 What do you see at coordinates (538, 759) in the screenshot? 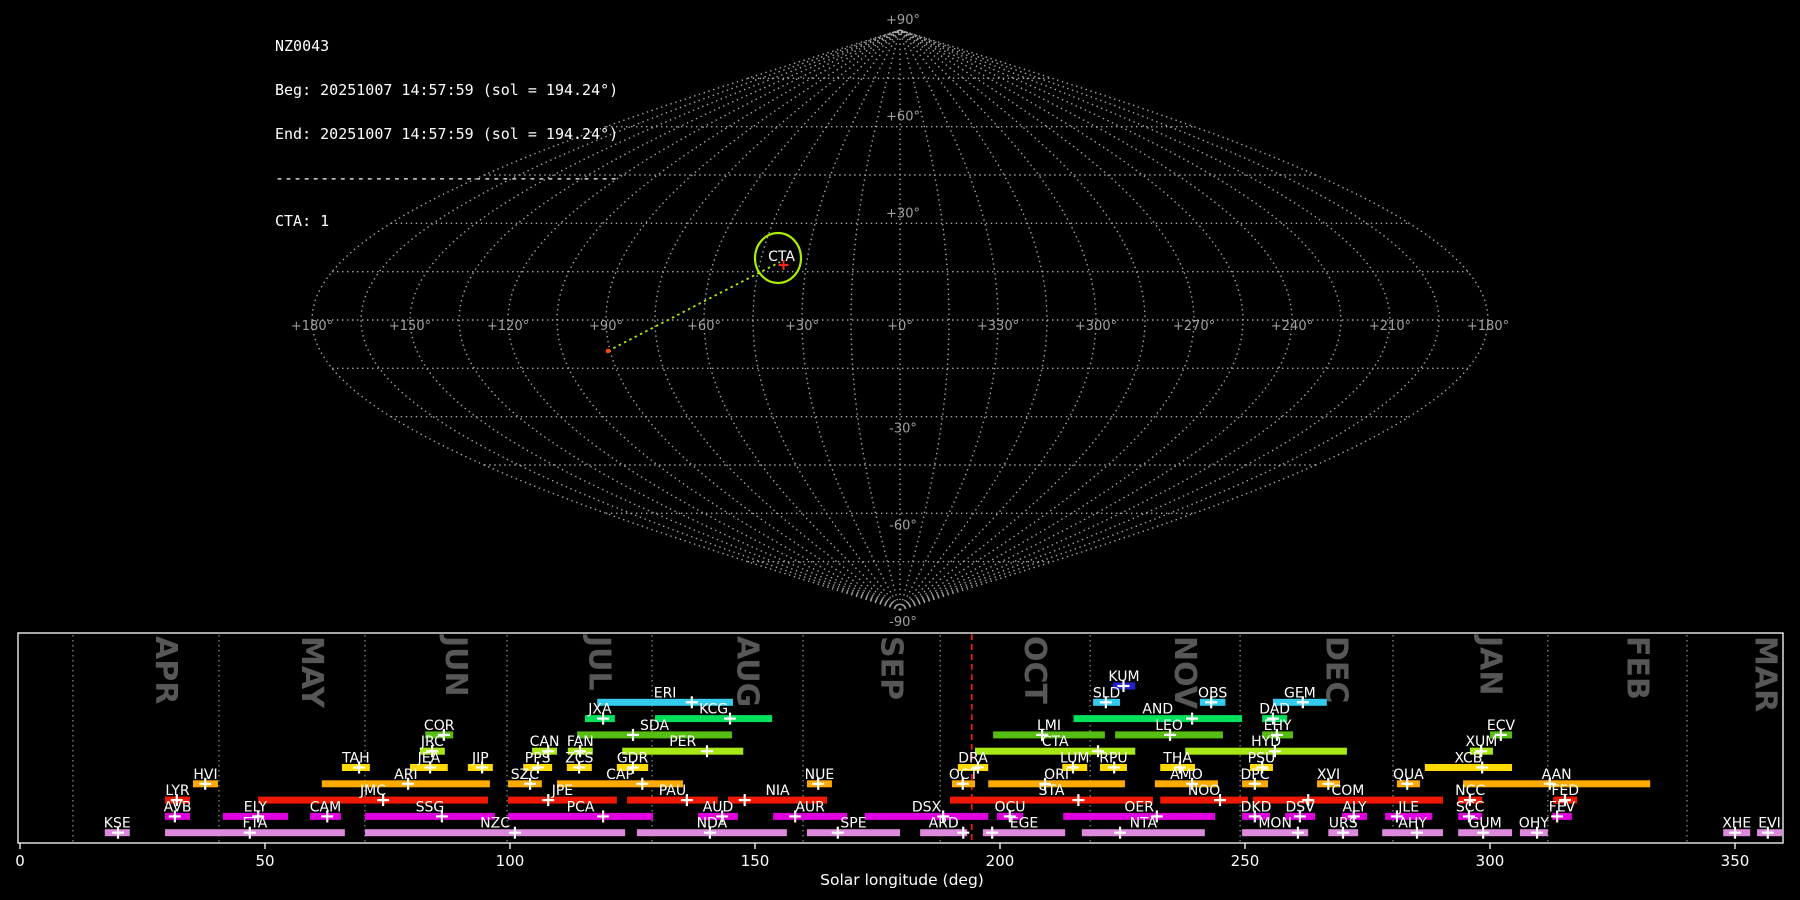
I see `shower-label-PPS: PPS` at bounding box center [538, 759].